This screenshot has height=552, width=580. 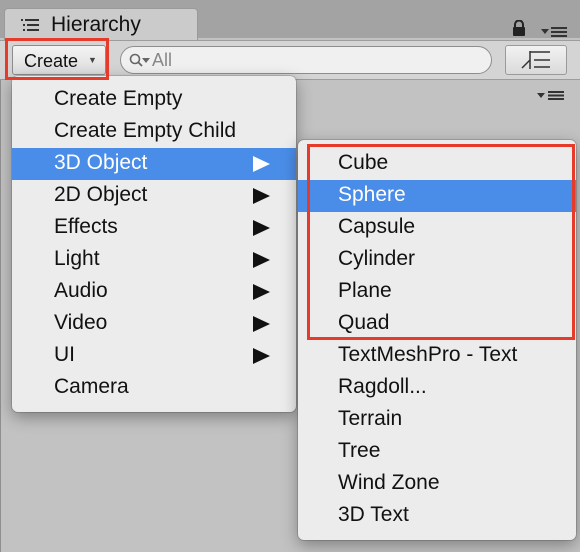 What do you see at coordinates (86, 226) in the screenshot?
I see `menu-item-label: Effects` at bounding box center [86, 226].